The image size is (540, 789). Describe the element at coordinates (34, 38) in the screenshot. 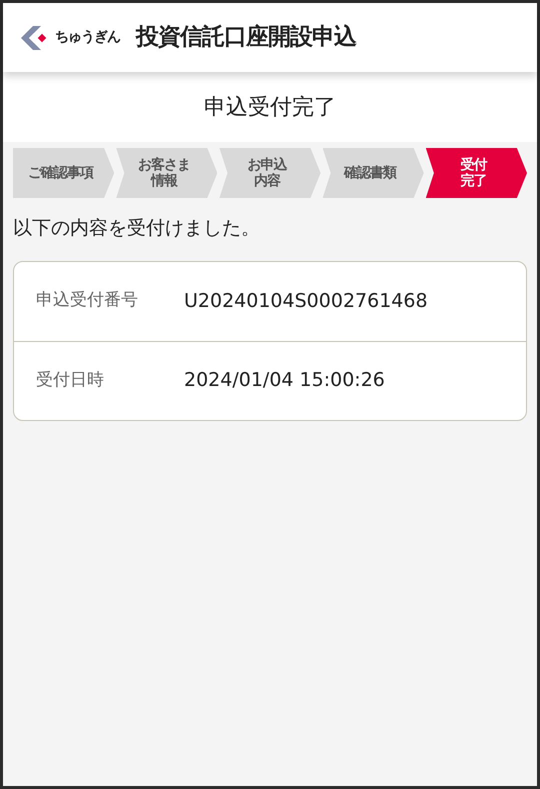

I see `logo-icon` at that location.